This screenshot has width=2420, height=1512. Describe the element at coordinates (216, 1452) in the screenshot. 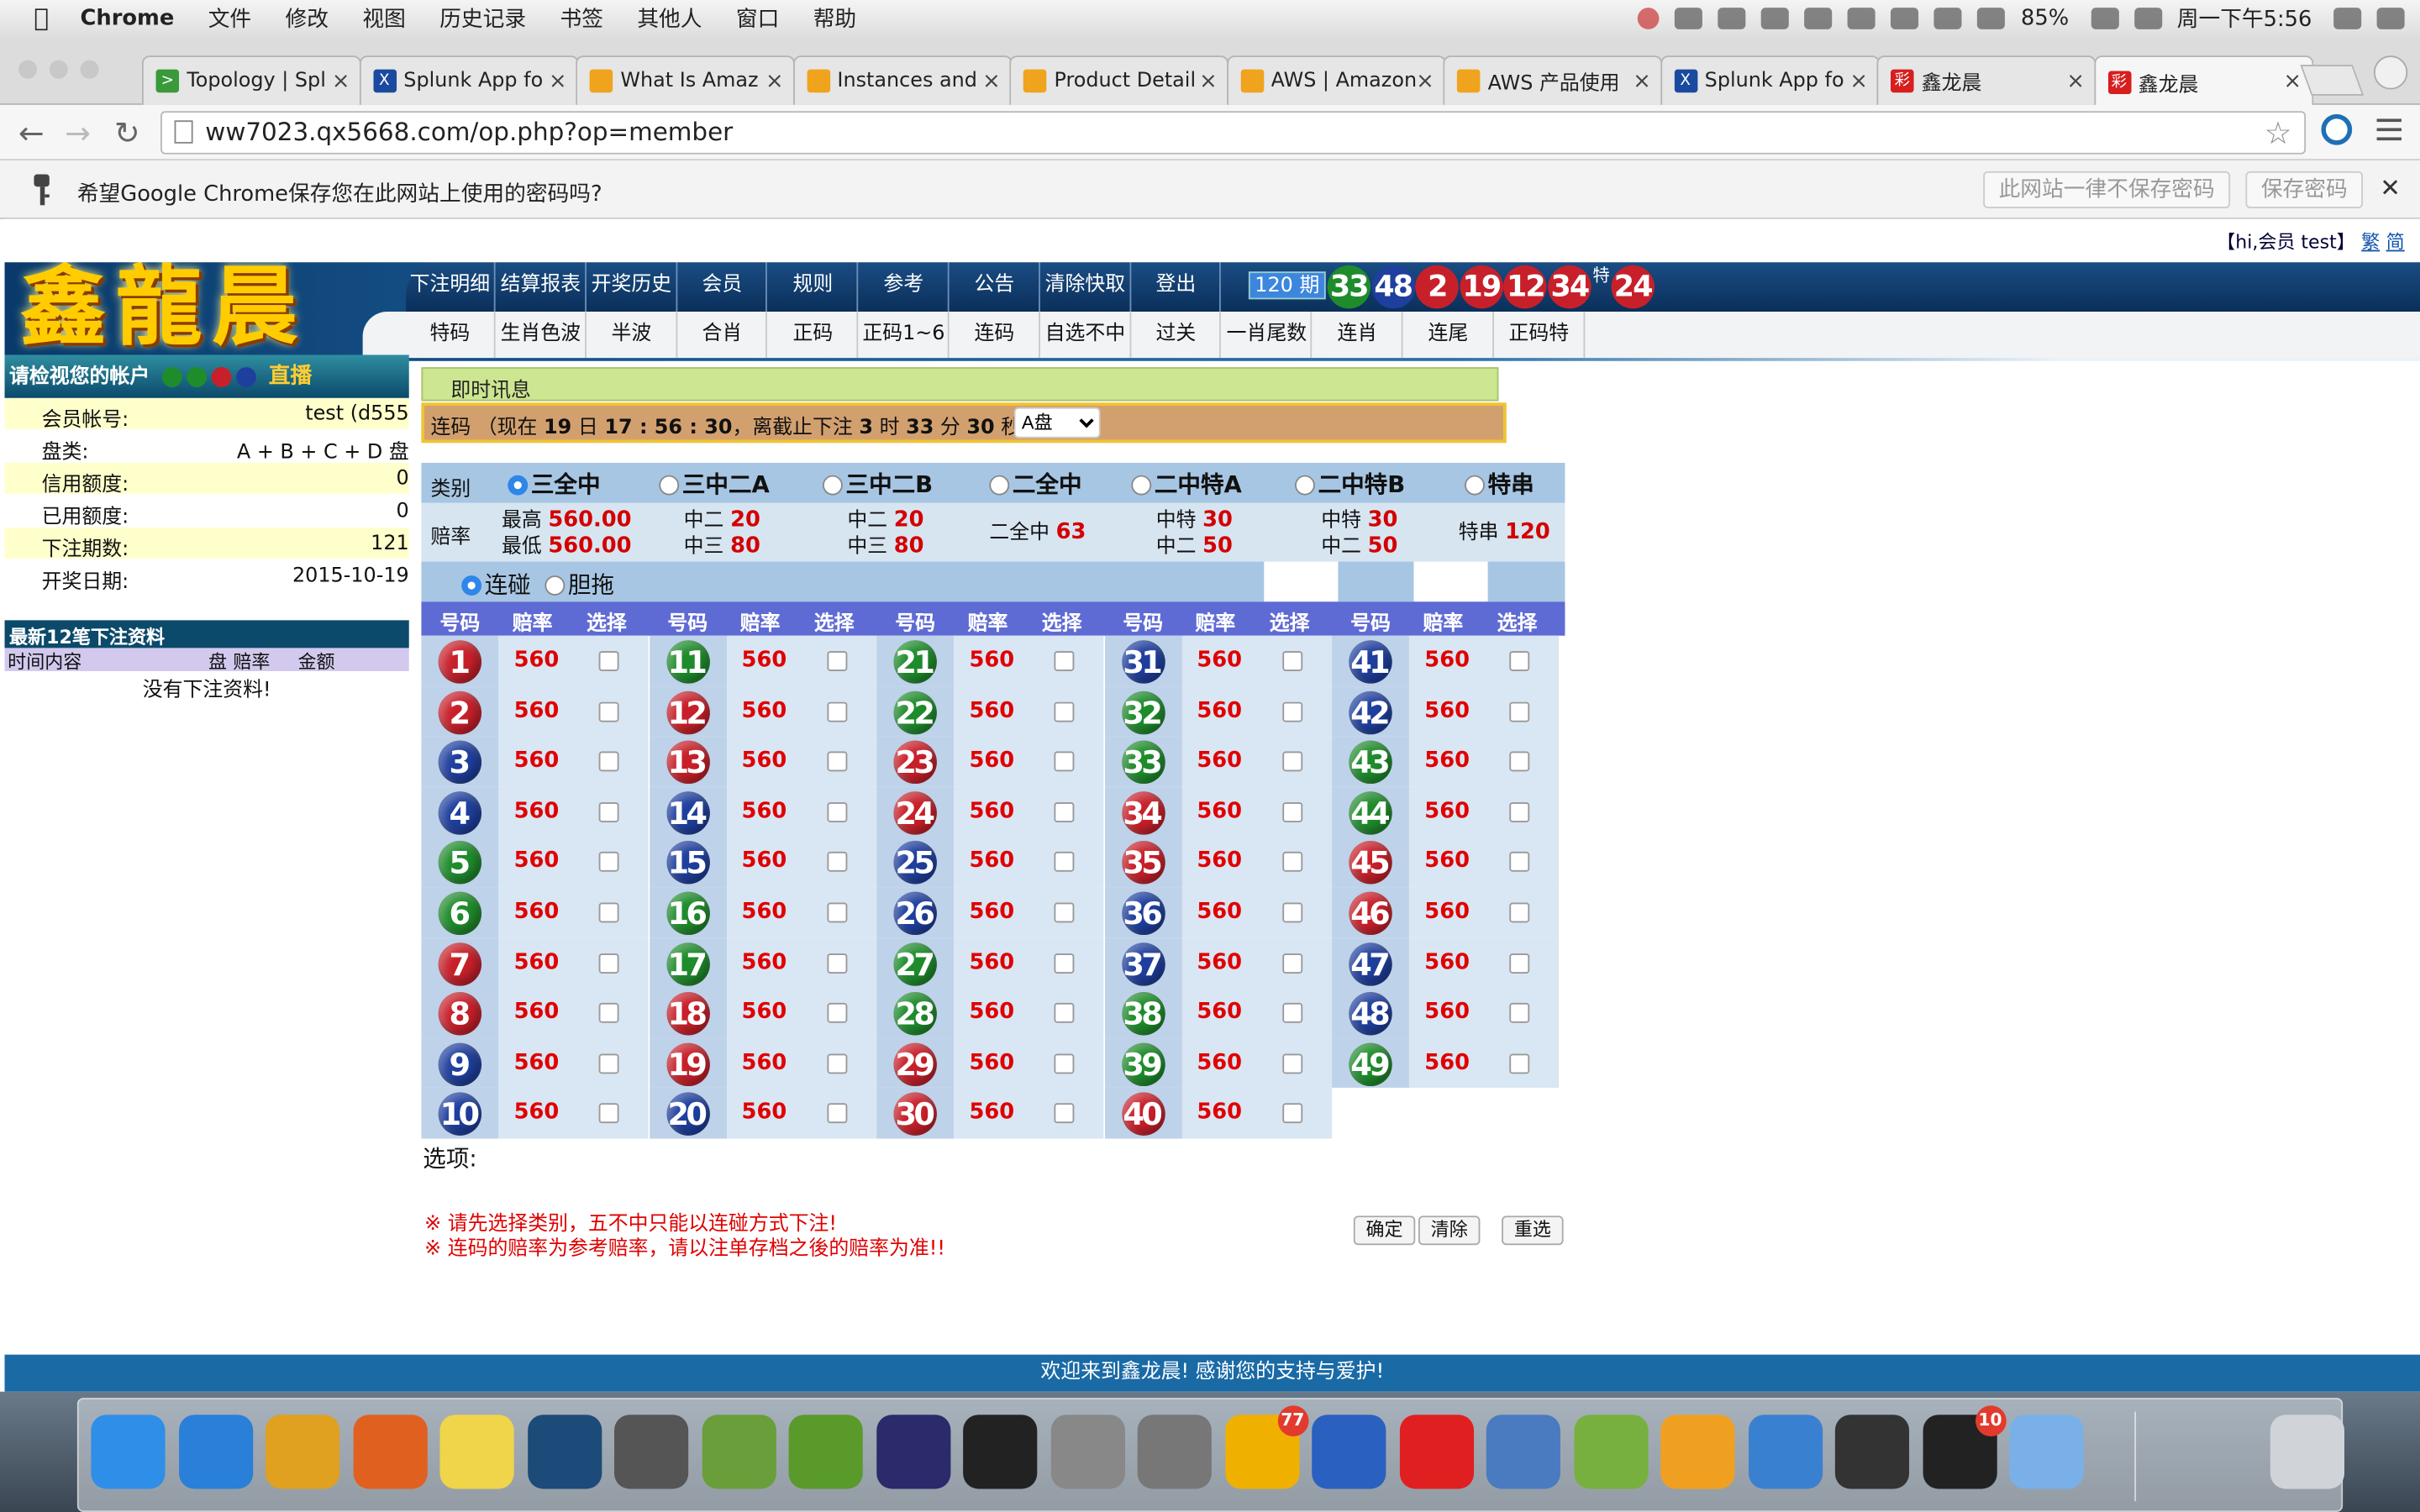

I see `safari-icon` at that location.